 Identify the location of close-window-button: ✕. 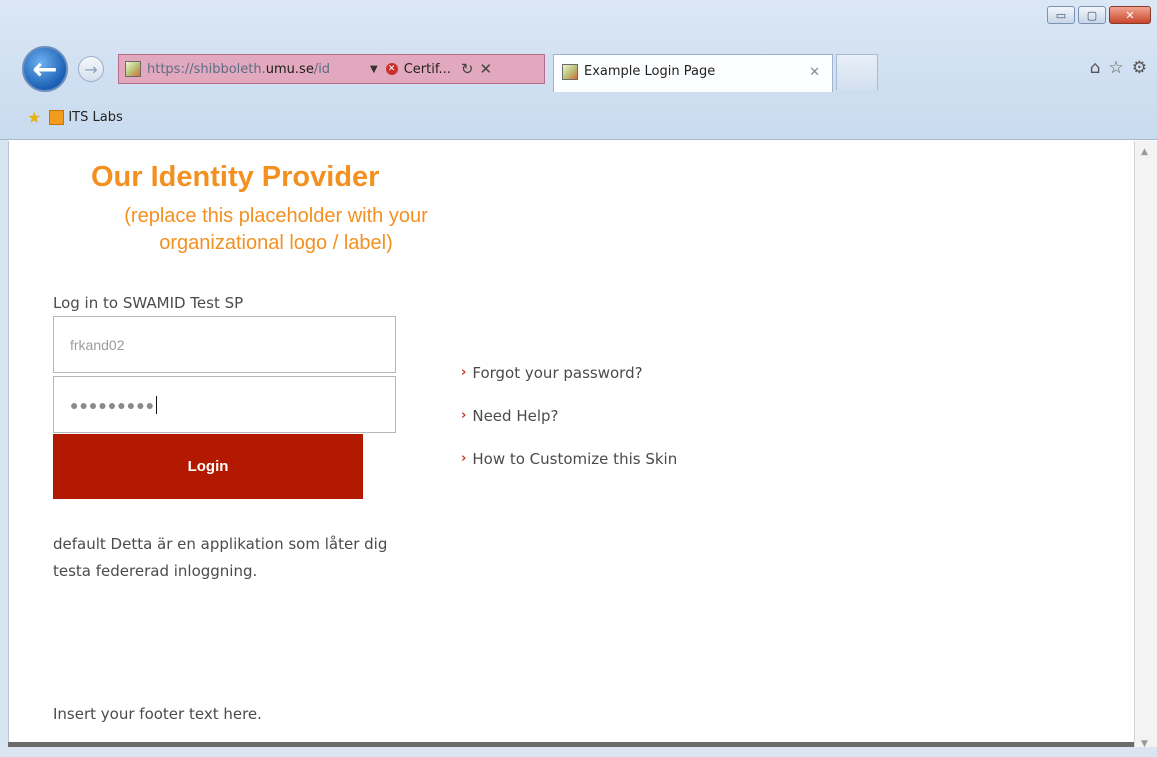
(1130, 15).